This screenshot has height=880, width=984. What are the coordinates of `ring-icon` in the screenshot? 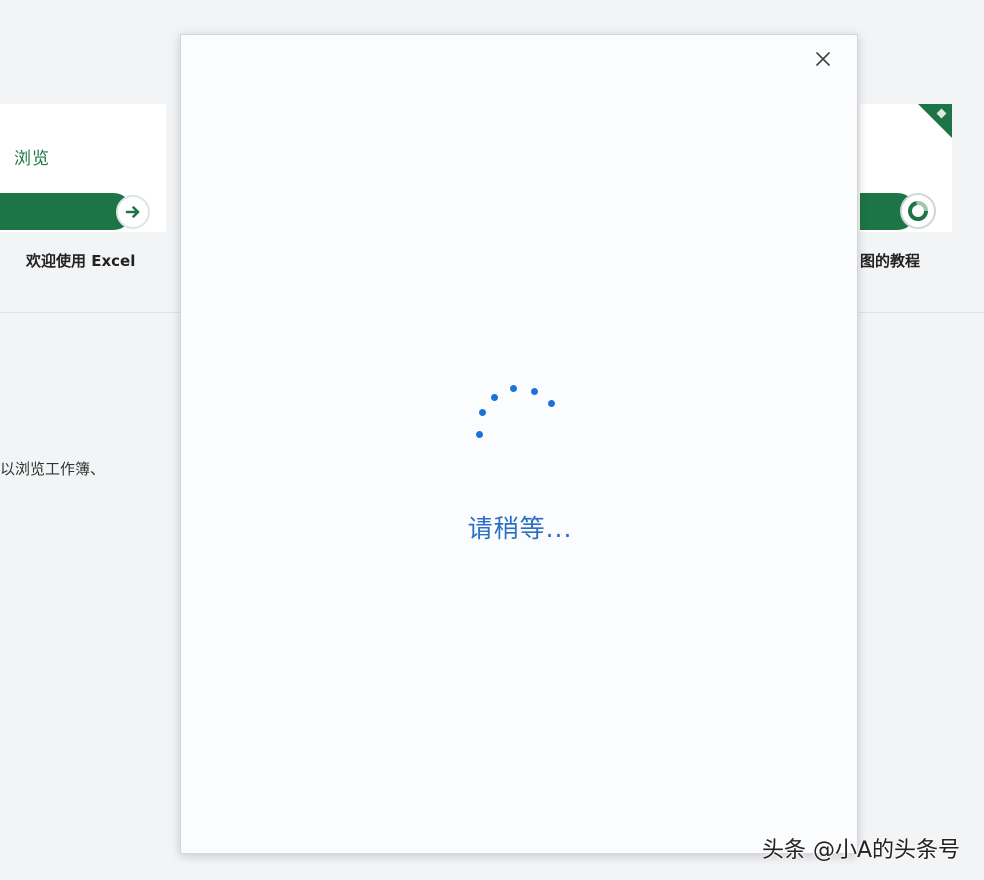 It's located at (918, 211).